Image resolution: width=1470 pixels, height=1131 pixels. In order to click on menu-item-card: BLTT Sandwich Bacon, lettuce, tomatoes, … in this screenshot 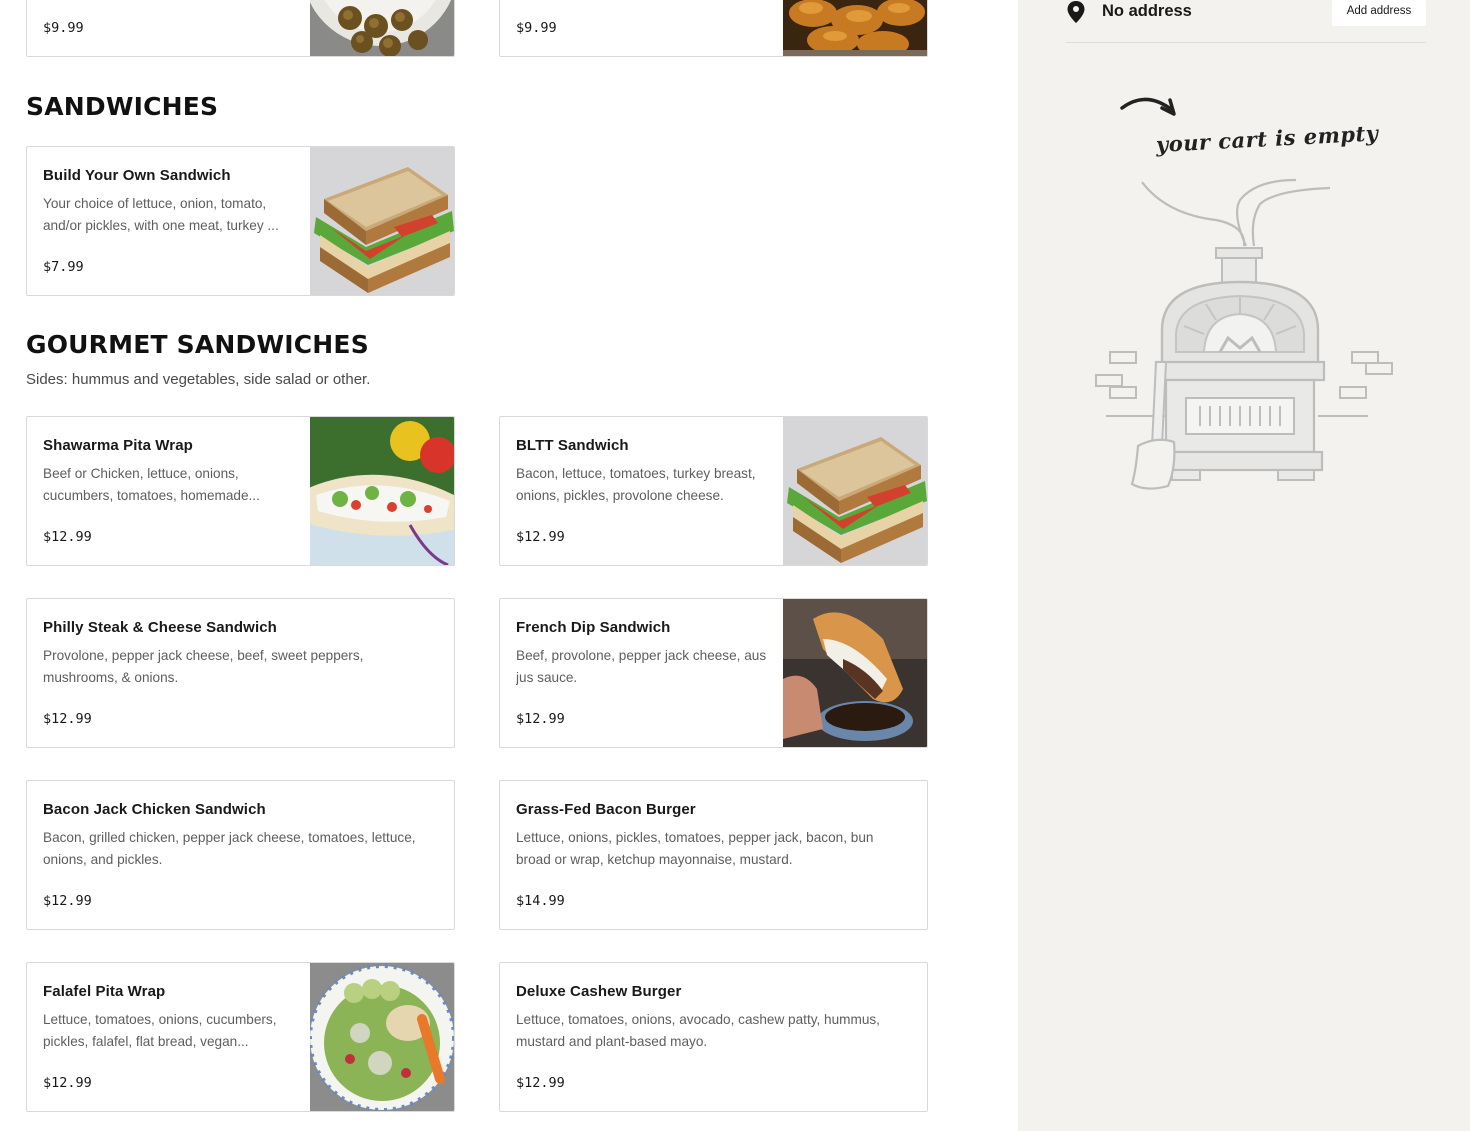, I will do `click(713, 491)`.